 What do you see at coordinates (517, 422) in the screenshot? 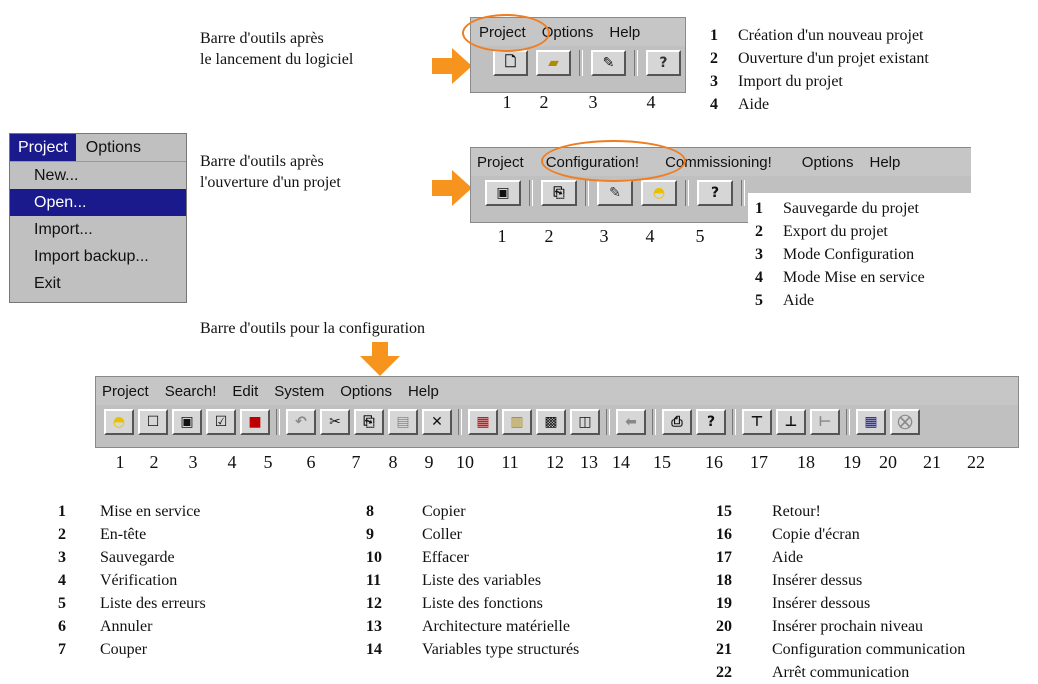
I see `function-list-button: ▥` at bounding box center [517, 422].